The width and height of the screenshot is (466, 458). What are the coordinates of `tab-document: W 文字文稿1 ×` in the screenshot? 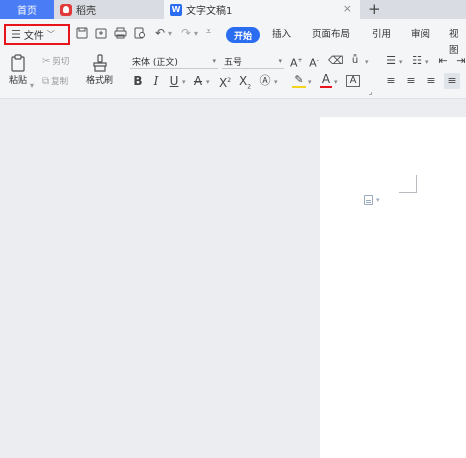 It's located at (262, 9).